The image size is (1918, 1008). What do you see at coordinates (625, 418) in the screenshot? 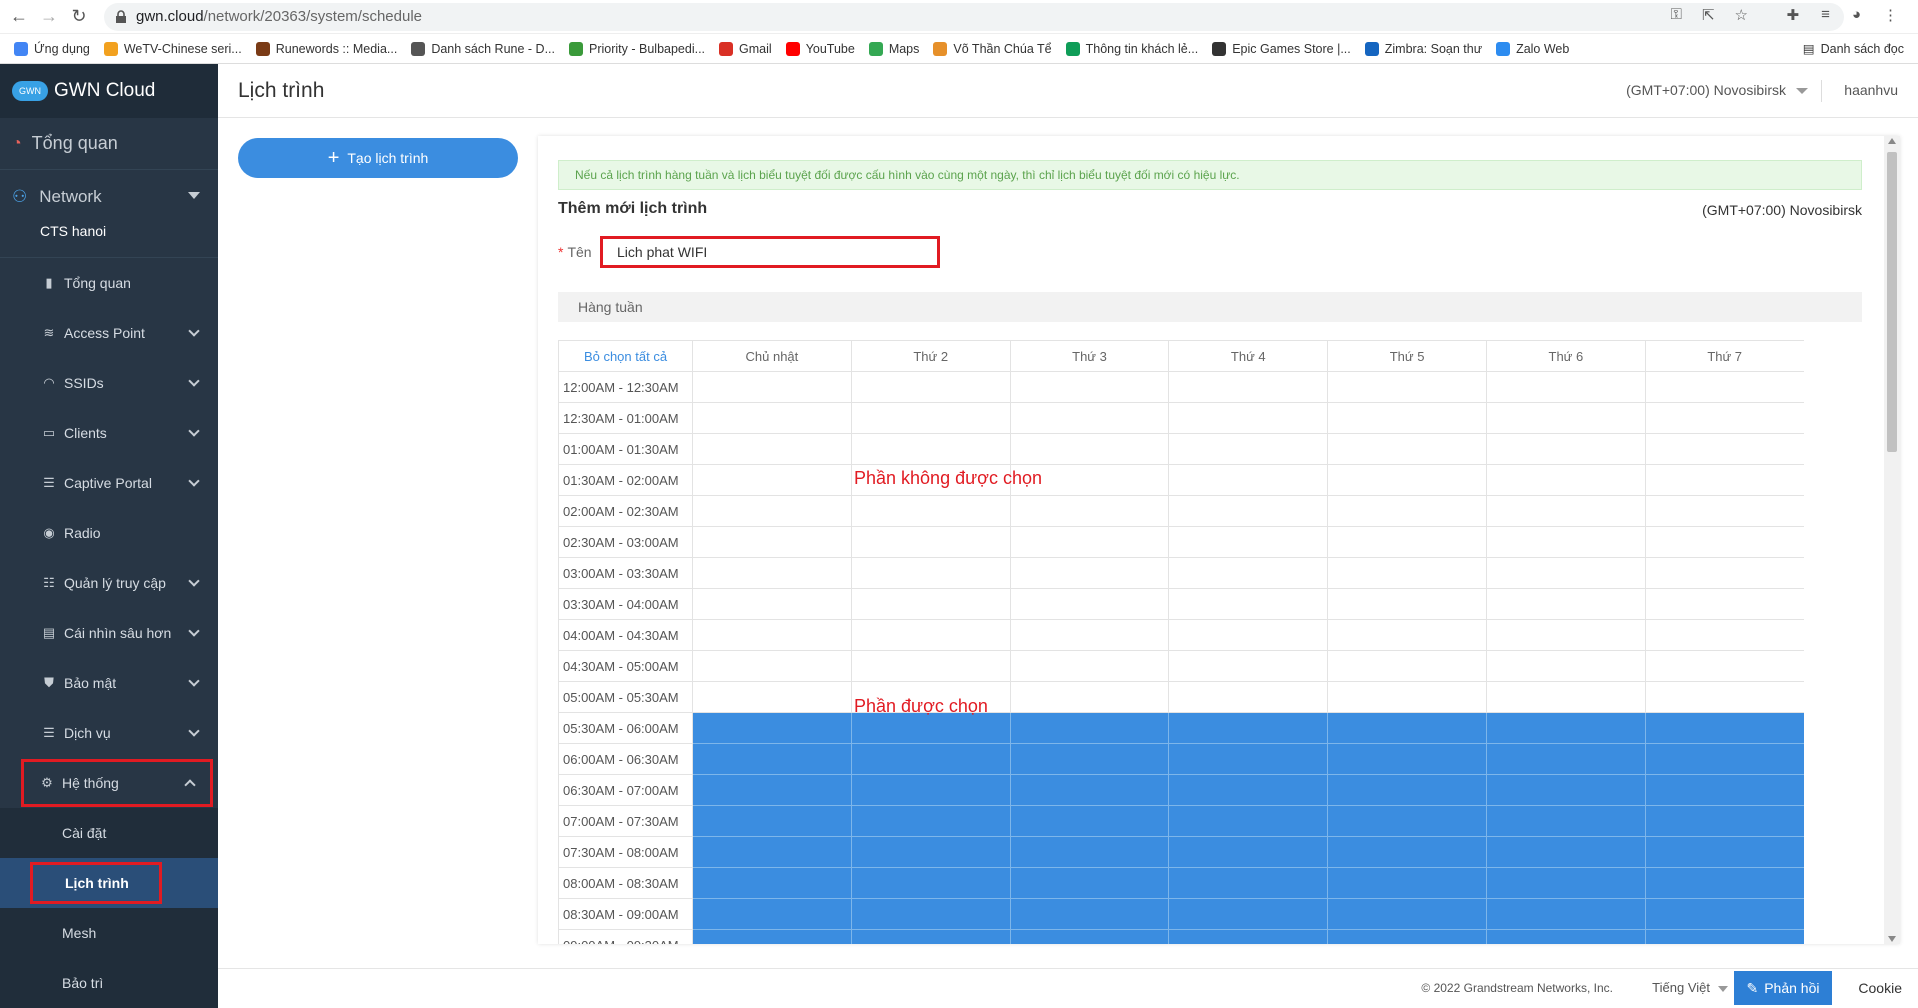
I see `time-slot-label: 12:30AM - 01:00AM` at bounding box center [625, 418].